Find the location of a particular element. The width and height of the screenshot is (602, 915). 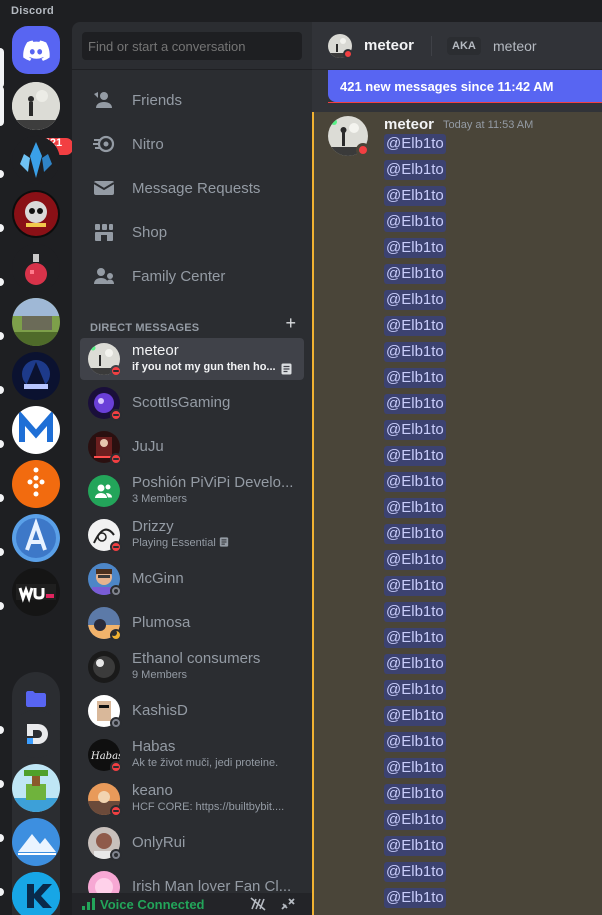

island-server-icon is located at coordinates (36, 788).